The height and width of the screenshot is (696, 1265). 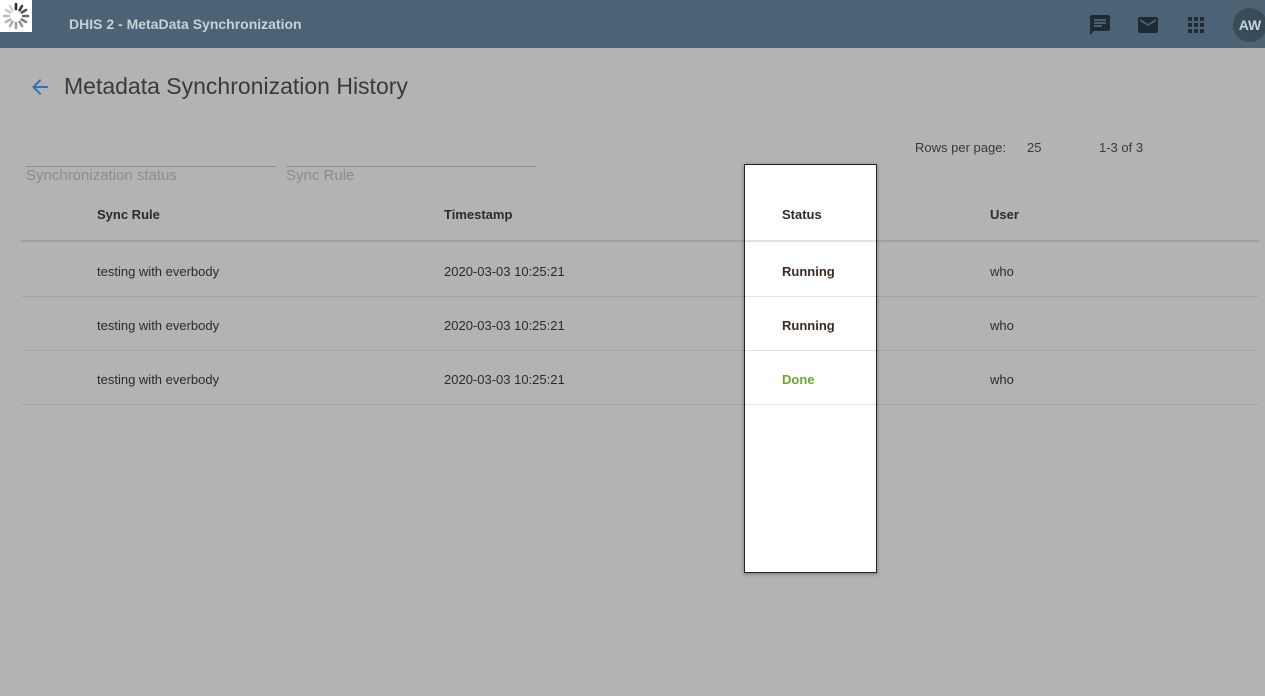 I want to click on rows-per-page-select: 25, so click(x=1034, y=147).